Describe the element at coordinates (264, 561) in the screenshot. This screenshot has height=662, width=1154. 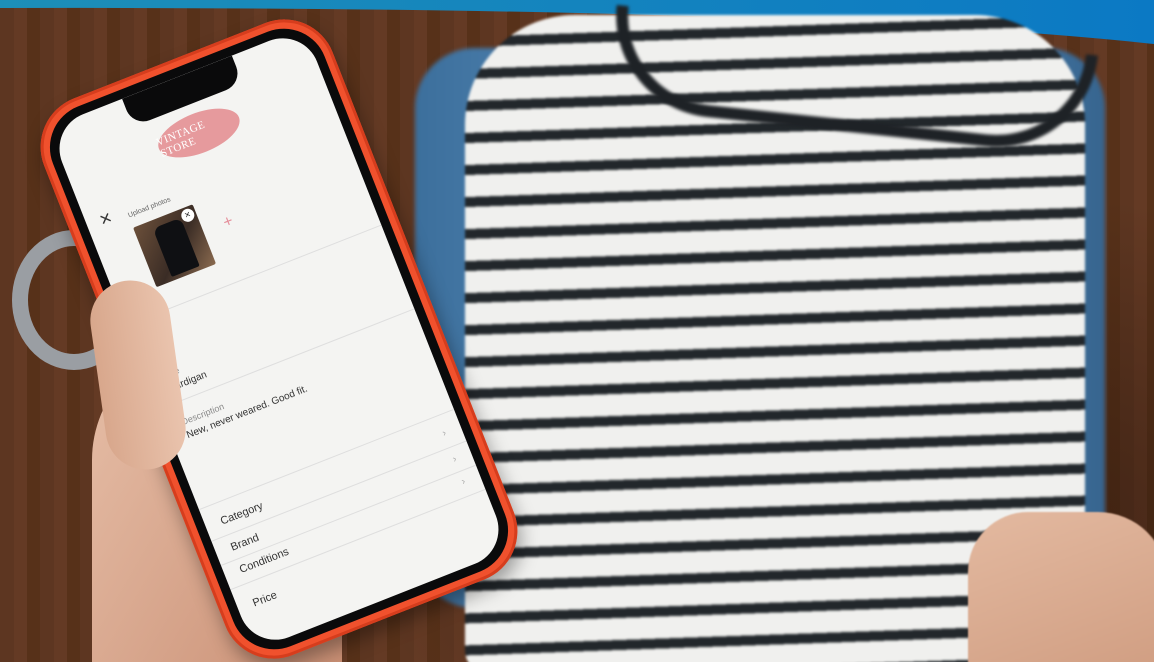
I see `conditions-row: Conditions` at that location.